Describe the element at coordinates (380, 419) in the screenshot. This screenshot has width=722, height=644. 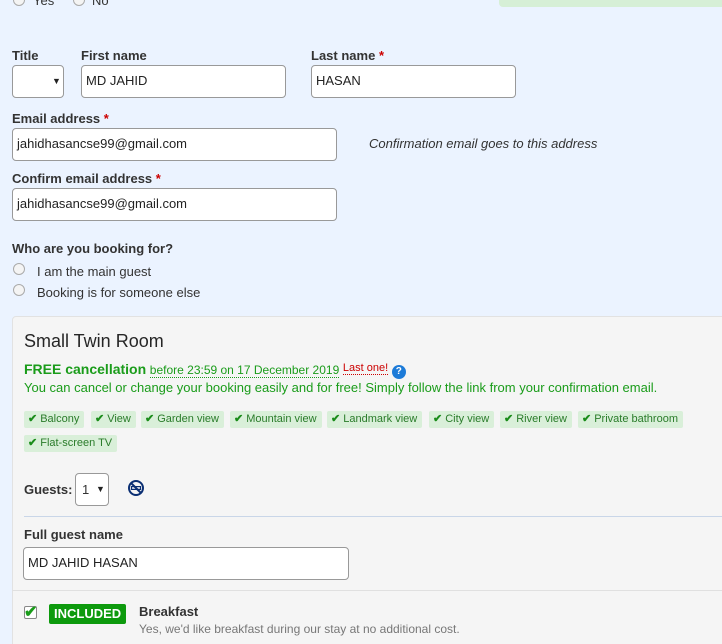
I see `facility-label: Landmark view` at that location.